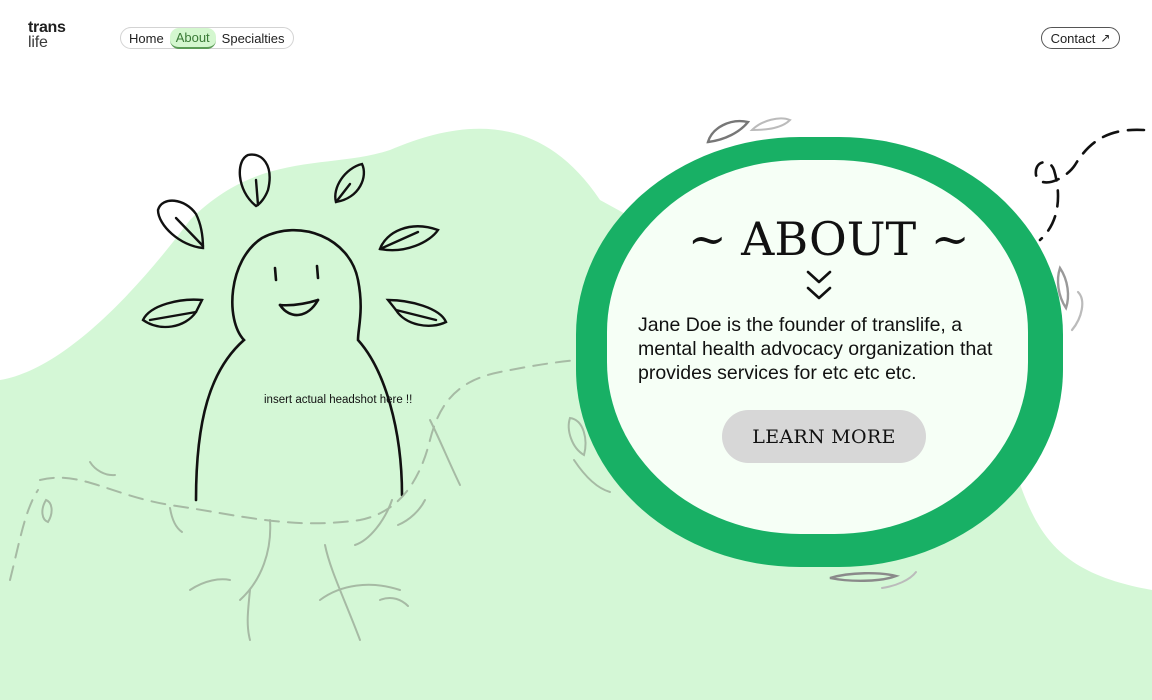 The image size is (1152, 700). What do you see at coordinates (1090, 185) in the screenshot?
I see `dashed-swirl` at bounding box center [1090, 185].